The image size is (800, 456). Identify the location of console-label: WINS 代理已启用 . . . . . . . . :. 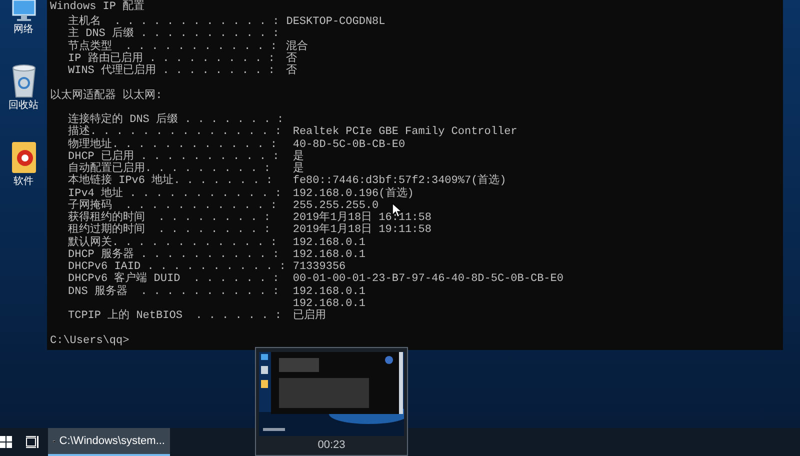
(171, 71).